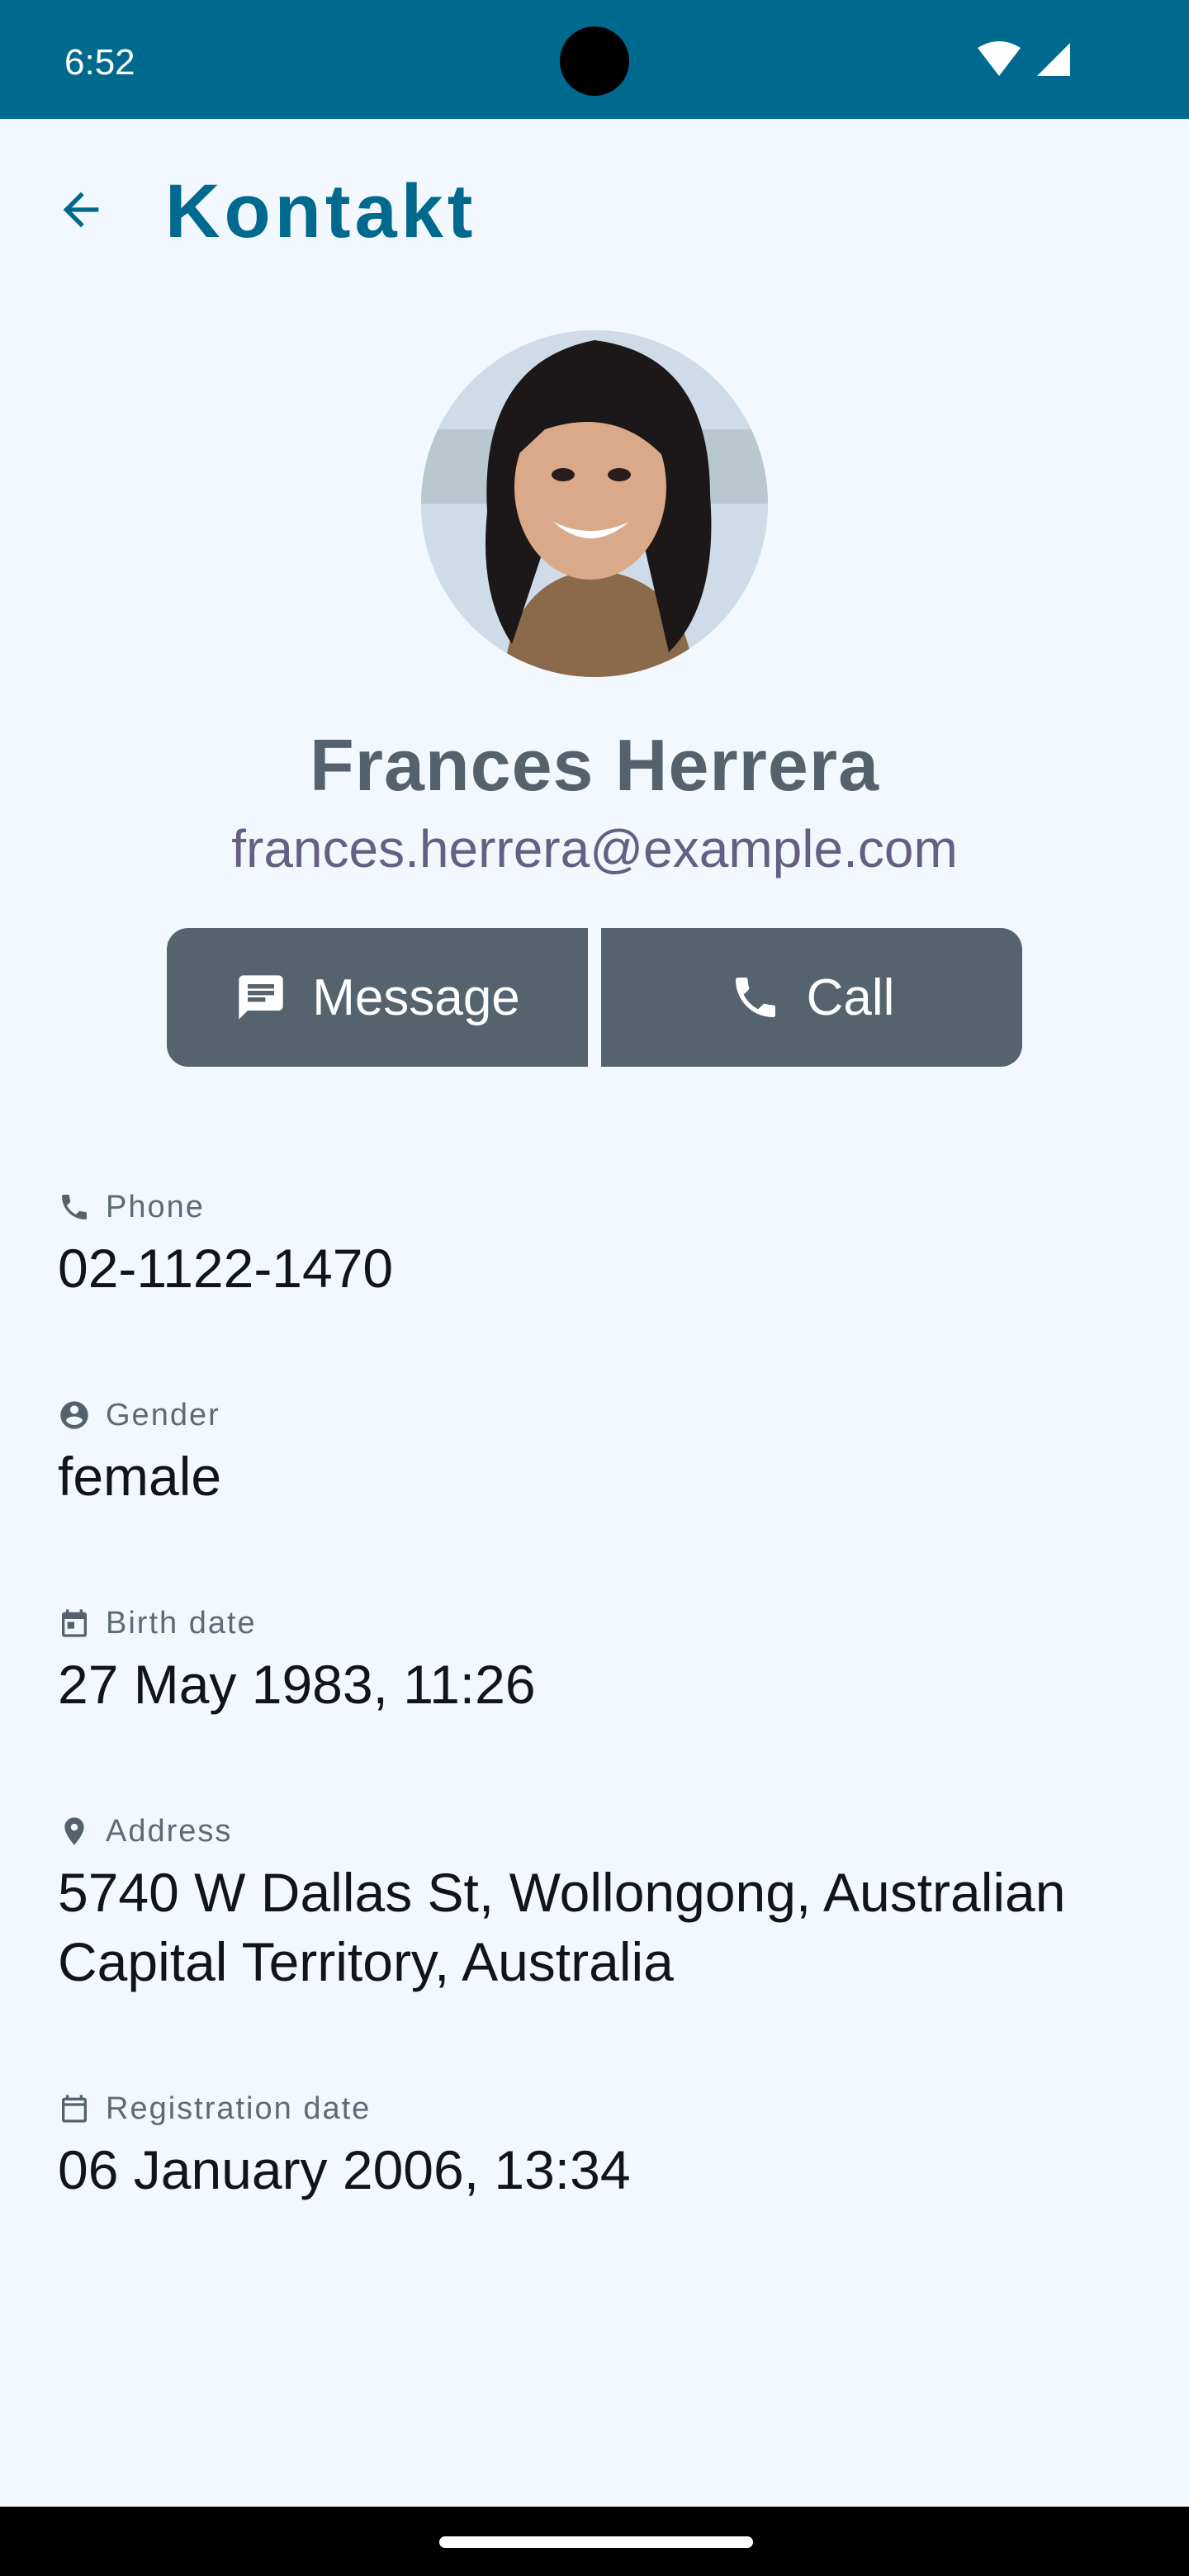 The height and width of the screenshot is (2576, 1189). Describe the element at coordinates (260, 997) in the screenshot. I see `chat-bubble-icon` at that location.